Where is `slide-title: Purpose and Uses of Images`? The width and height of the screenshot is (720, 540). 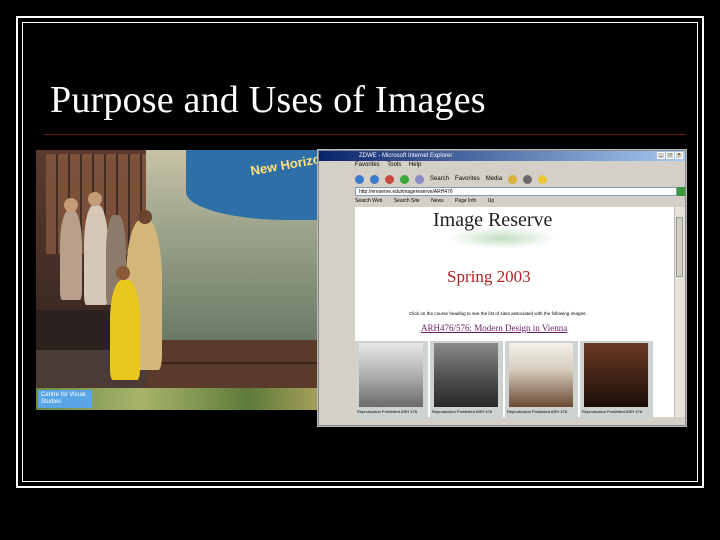 slide-title: Purpose and Uses of Images is located at coordinates (268, 100).